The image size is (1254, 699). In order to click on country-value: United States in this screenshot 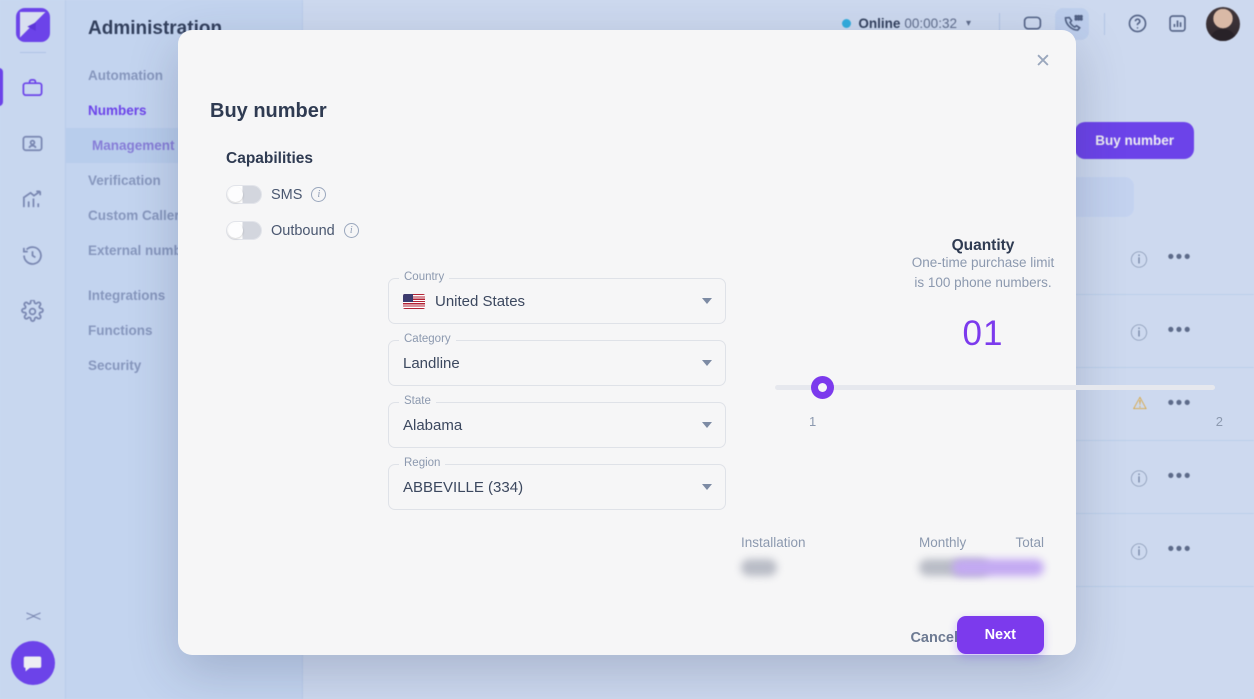, I will do `click(480, 301)`.